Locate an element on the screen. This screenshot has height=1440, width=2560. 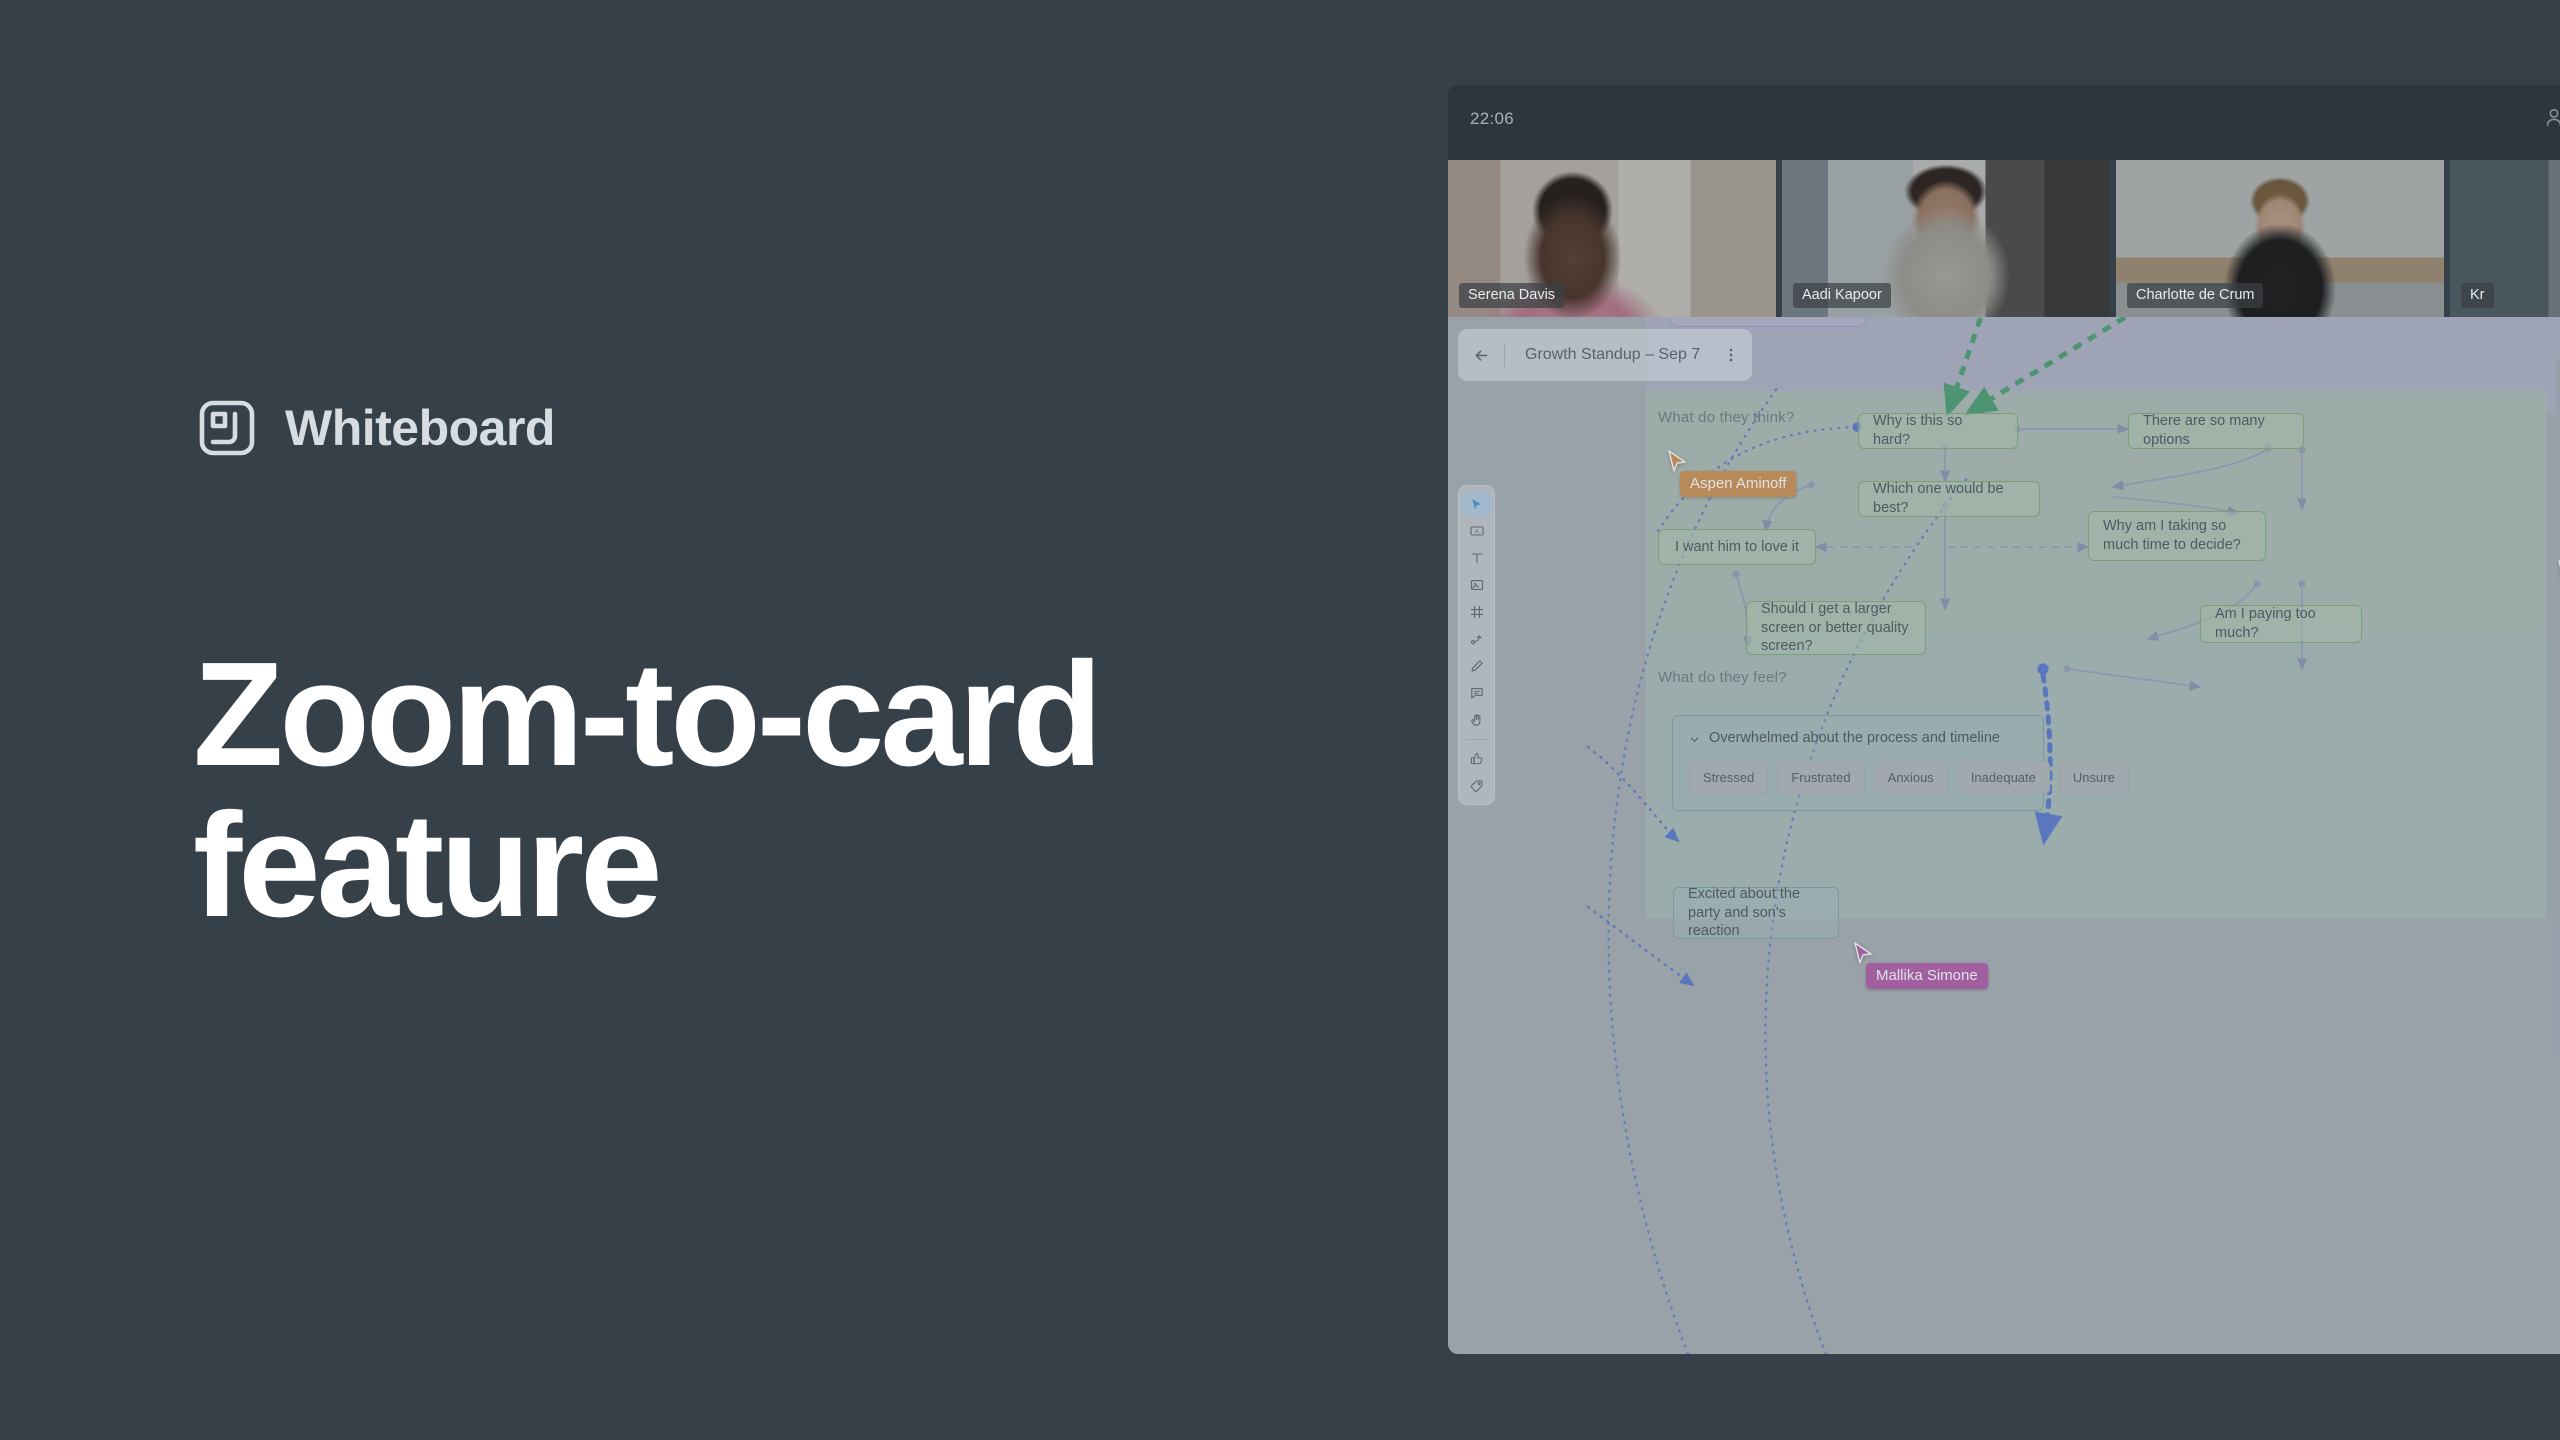
board-title-bar: Growth Standup – Sep 7 is located at coordinates (1605, 355).